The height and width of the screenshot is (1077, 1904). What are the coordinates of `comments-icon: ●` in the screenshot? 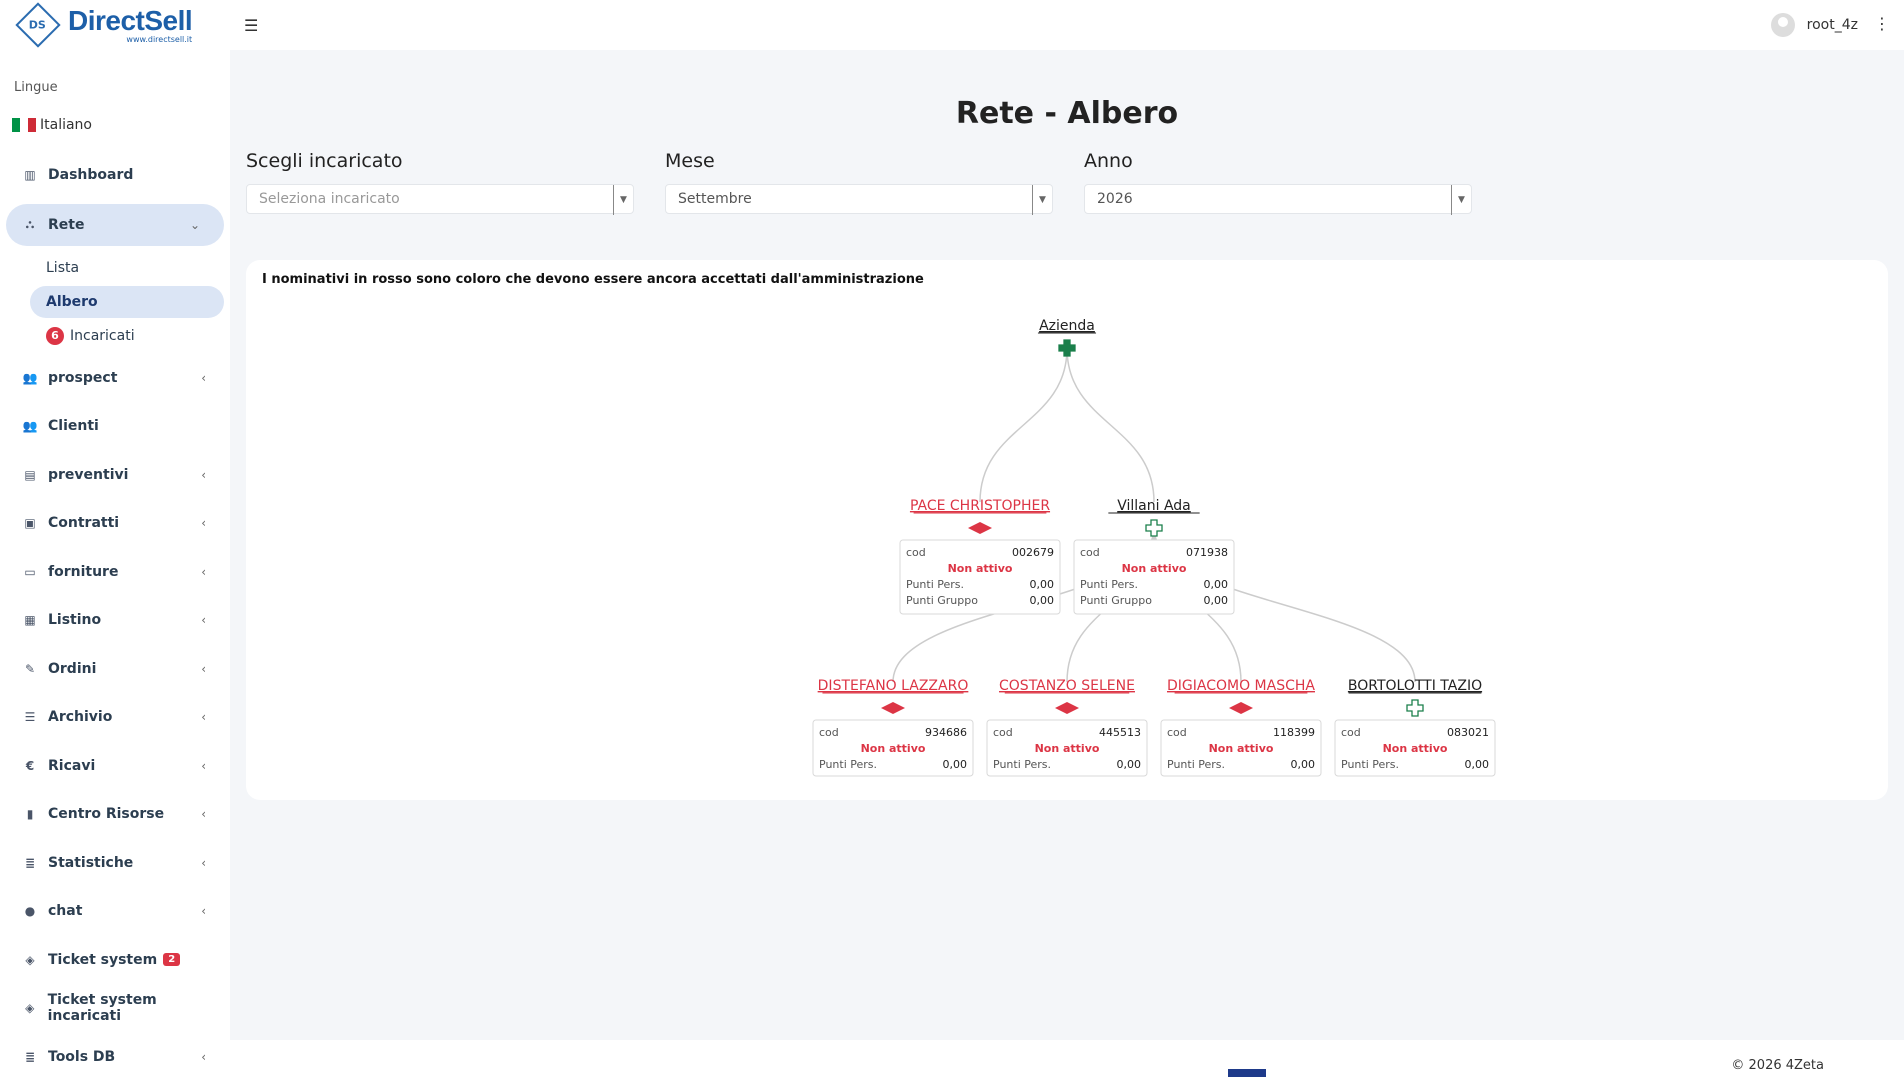 It's located at (30, 911).